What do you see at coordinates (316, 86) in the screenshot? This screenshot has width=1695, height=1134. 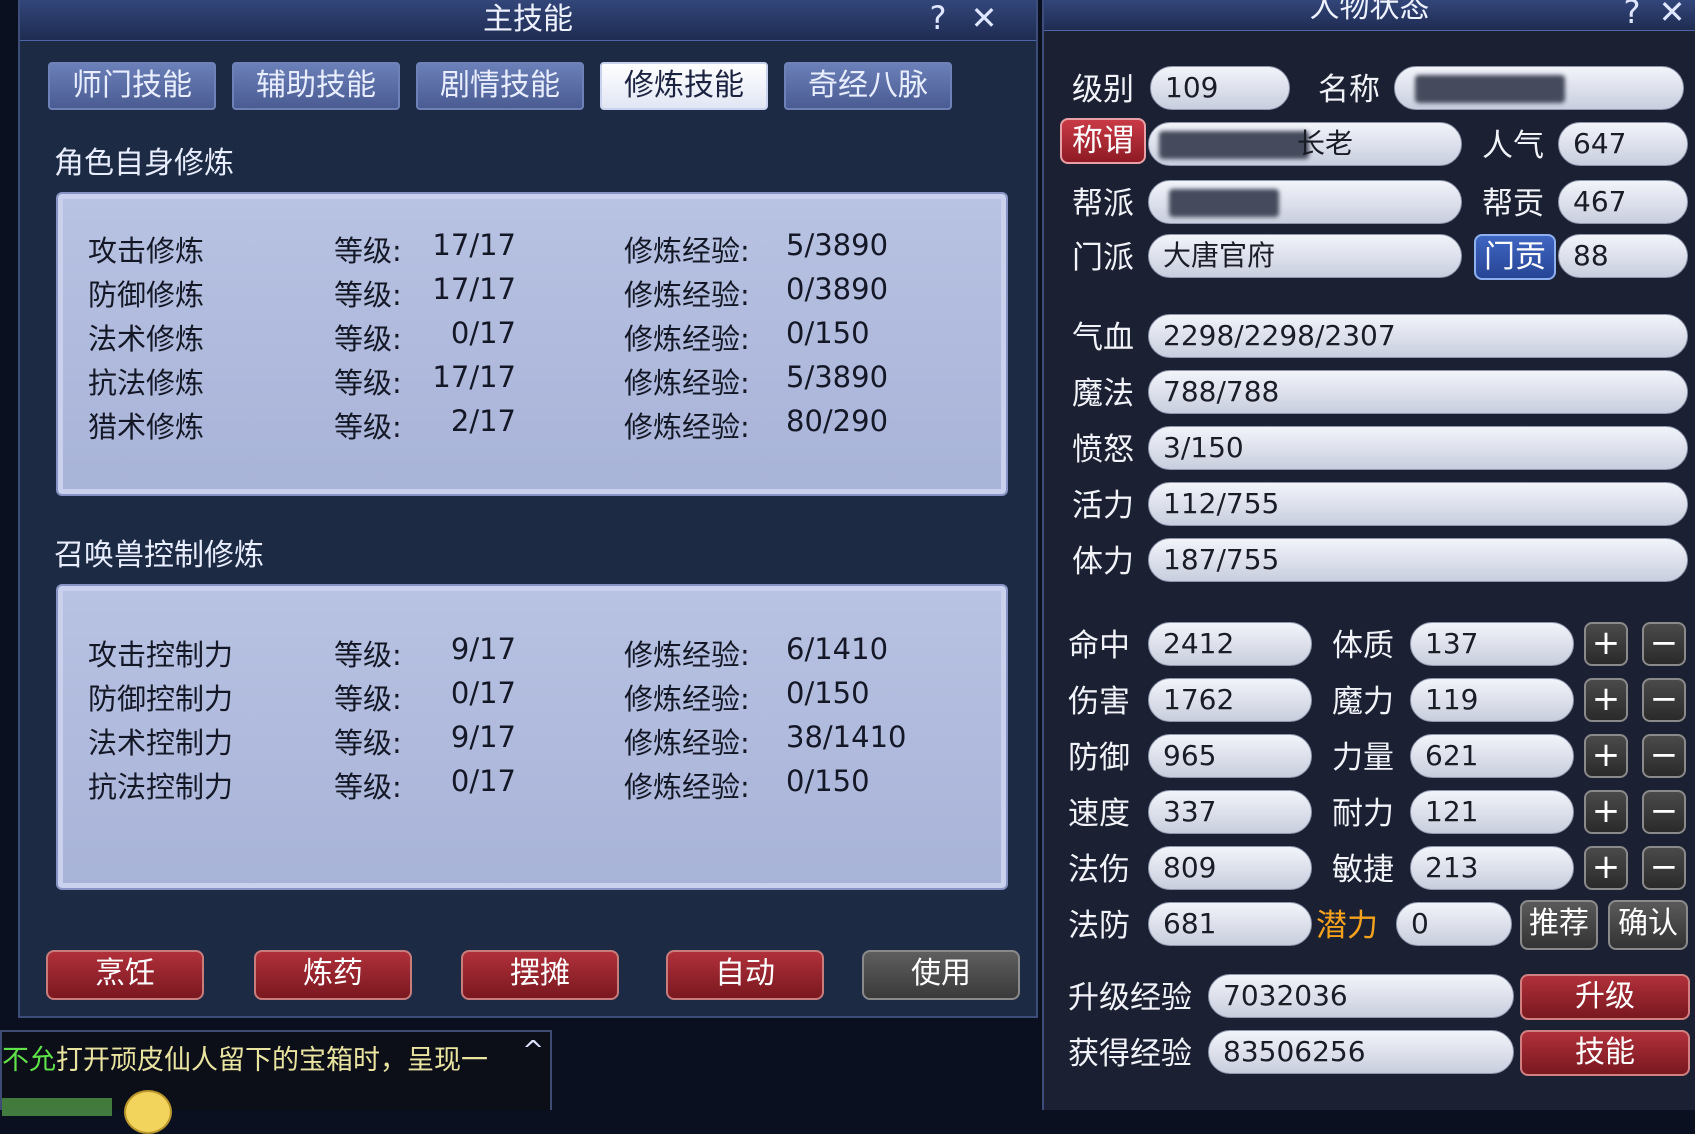 I see `tab-assist-skills: 辅助技能` at bounding box center [316, 86].